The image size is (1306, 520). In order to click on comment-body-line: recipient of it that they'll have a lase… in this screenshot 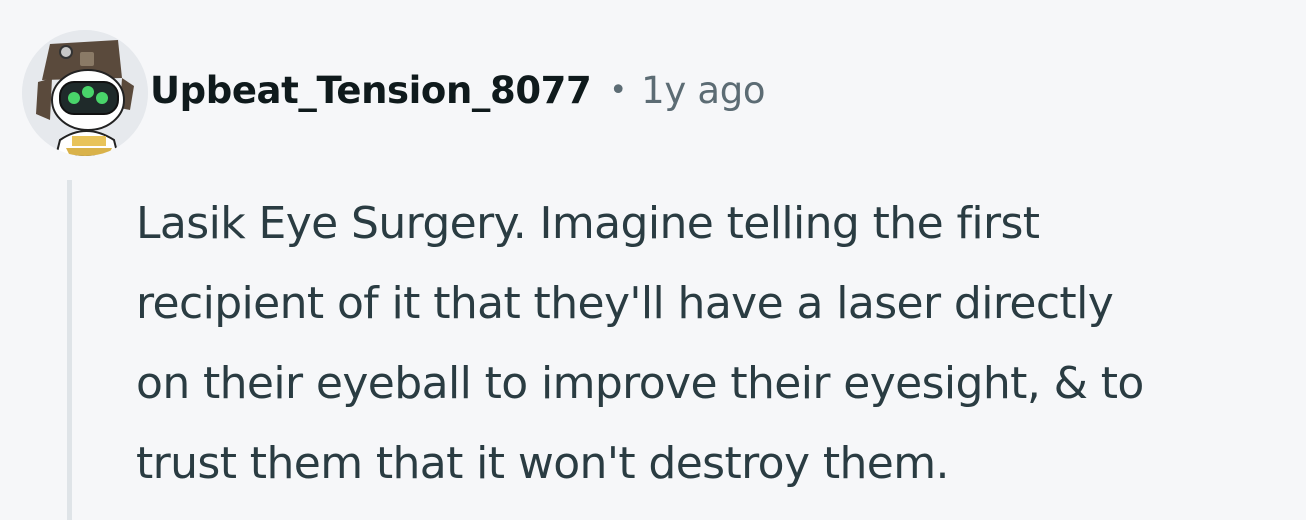, I will do `click(625, 303)`.